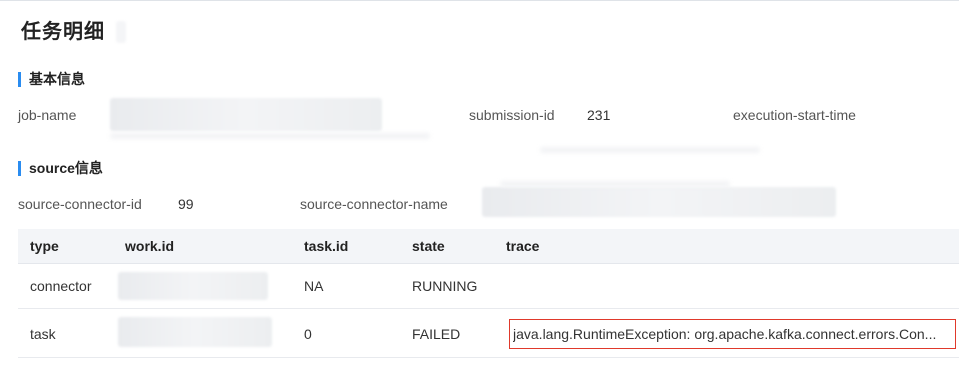 This screenshot has height=369, width=959. What do you see at coordinates (44, 246) in the screenshot?
I see `column-header-type: type` at bounding box center [44, 246].